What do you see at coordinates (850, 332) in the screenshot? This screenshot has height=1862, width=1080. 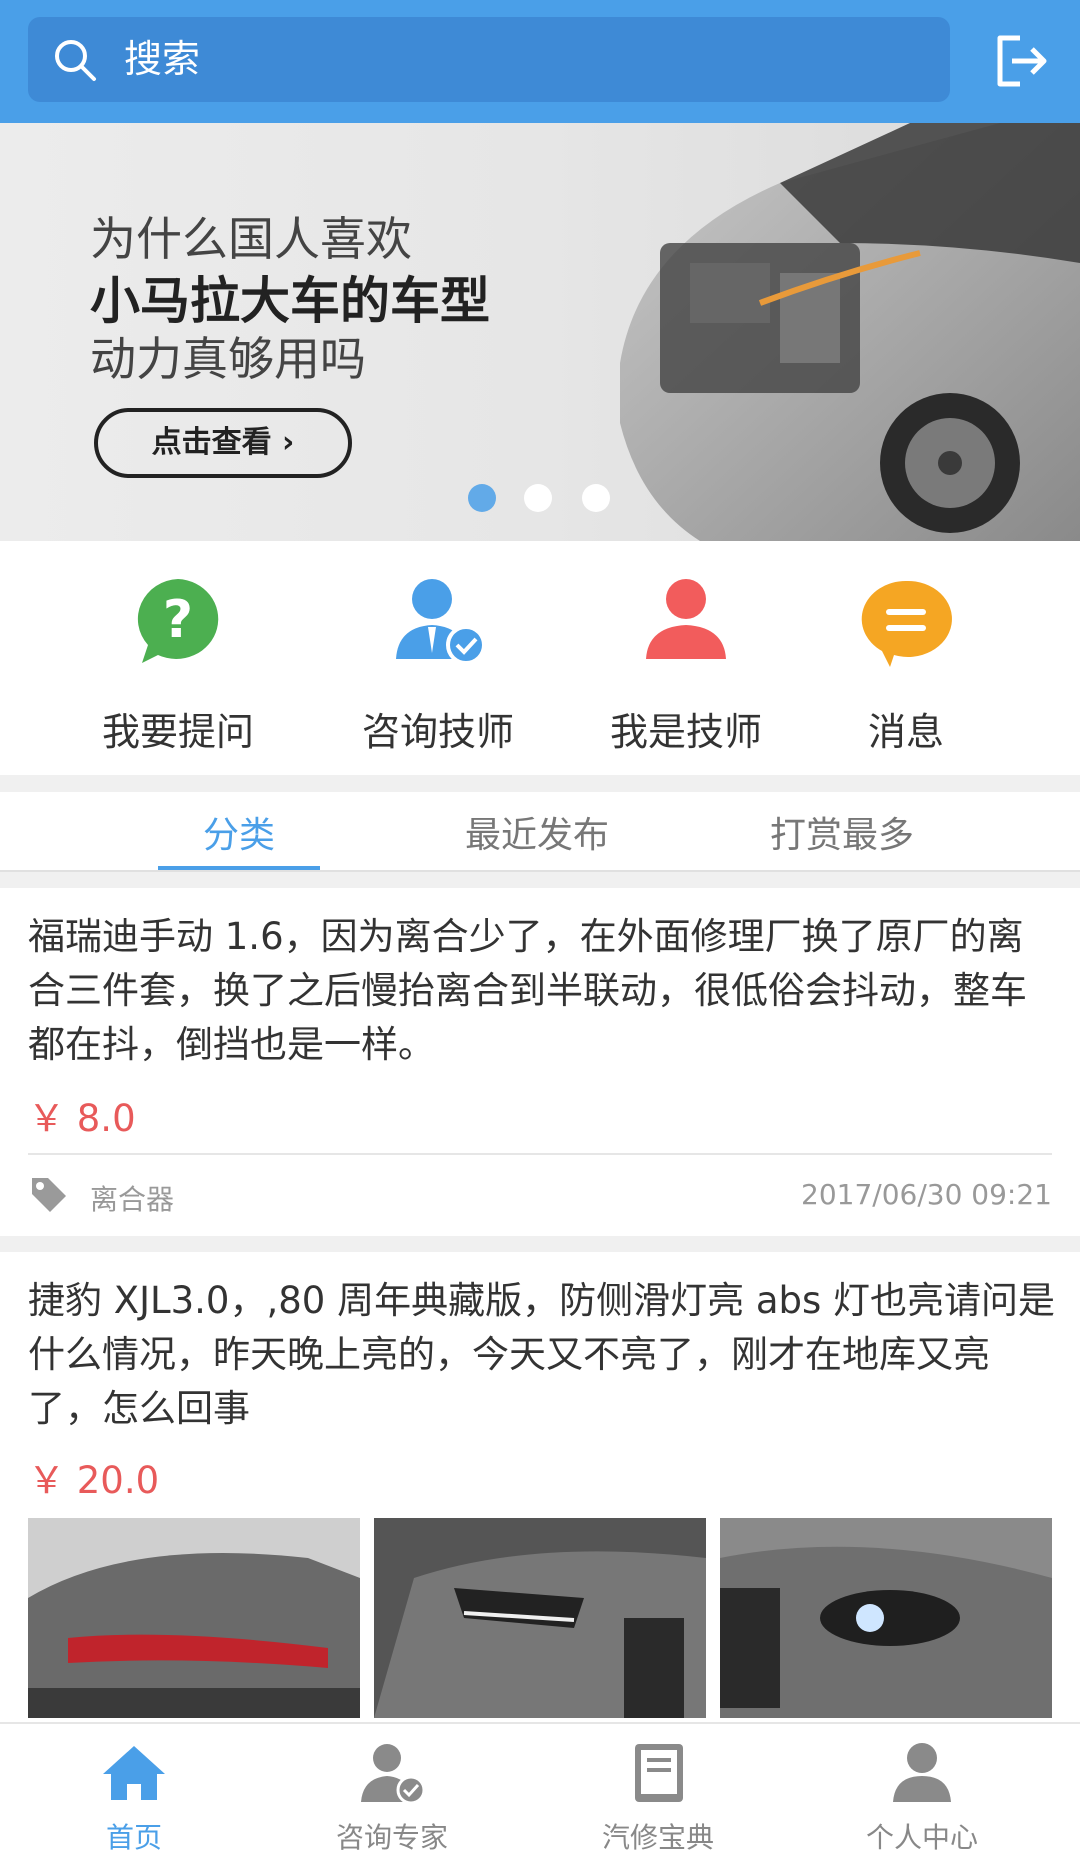 I see `car-image` at bounding box center [850, 332].